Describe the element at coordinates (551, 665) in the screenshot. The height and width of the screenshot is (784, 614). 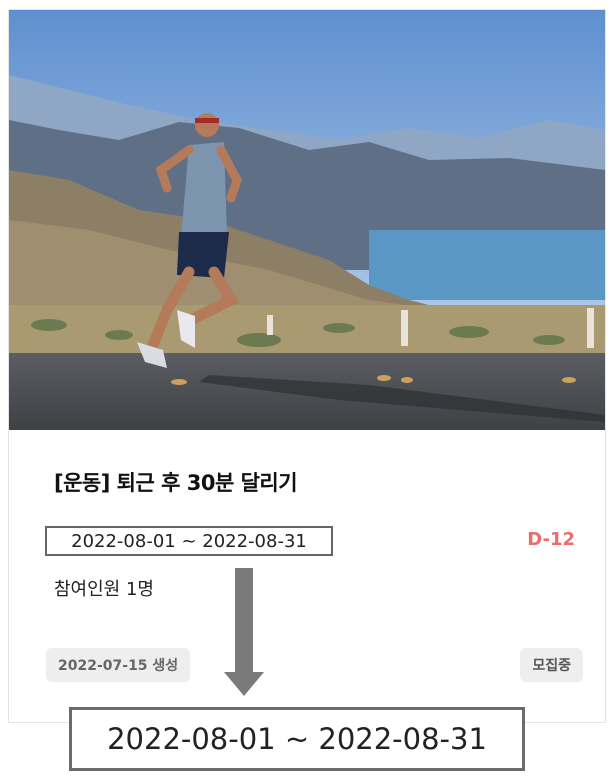
I see `status-badge: 모집중` at that location.